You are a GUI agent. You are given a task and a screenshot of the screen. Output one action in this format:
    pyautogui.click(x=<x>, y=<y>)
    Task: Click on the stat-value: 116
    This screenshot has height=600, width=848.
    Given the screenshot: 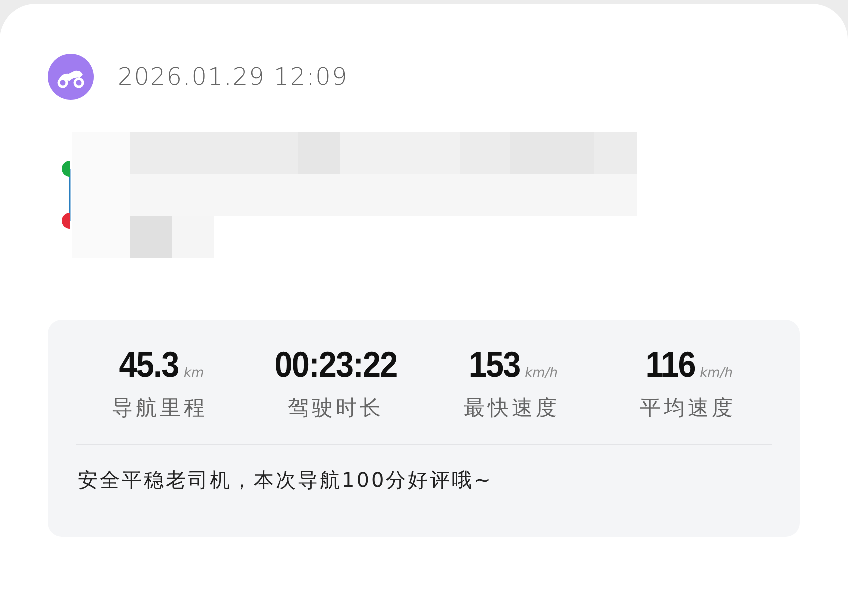 What is the action you would take?
    pyautogui.click(x=671, y=365)
    